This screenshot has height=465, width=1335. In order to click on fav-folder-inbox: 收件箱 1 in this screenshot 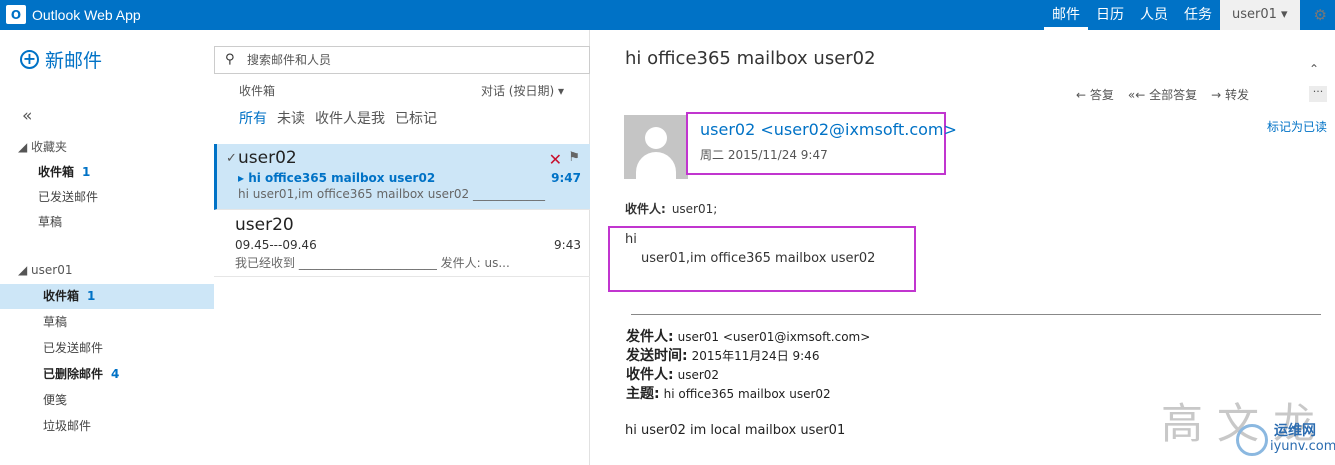, I will do `click(107, 172)`.